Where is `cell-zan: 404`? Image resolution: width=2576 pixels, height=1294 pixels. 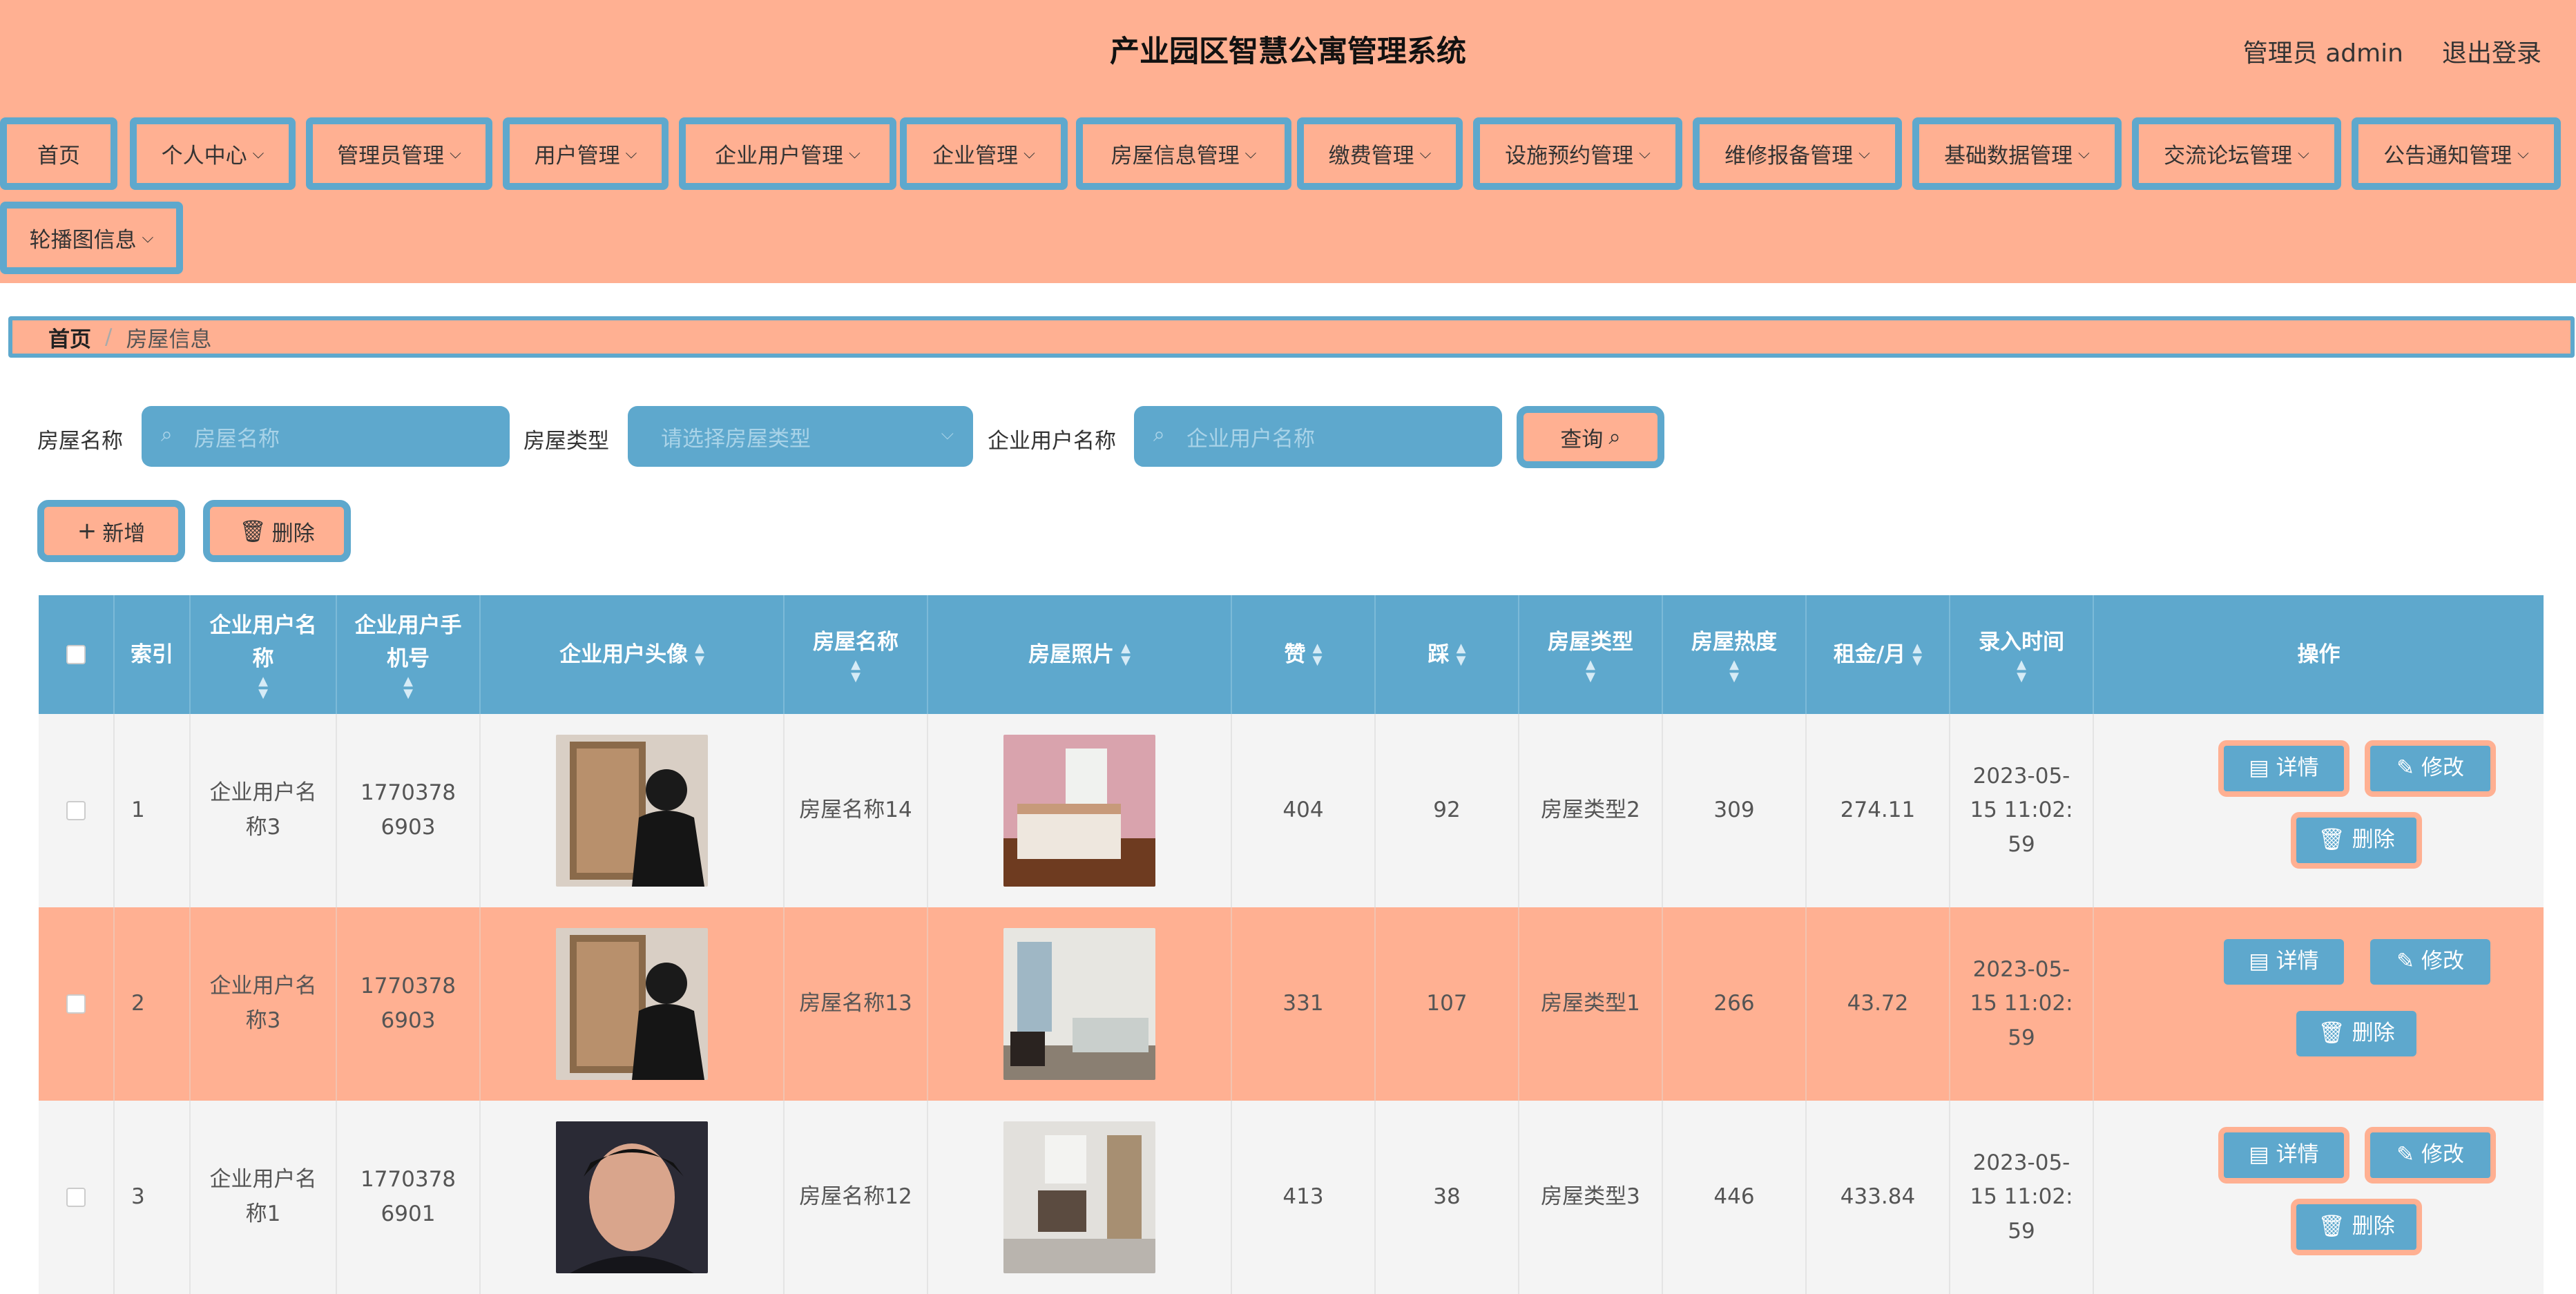
cell-zan: 404 is located at coordinates (1304, 810).